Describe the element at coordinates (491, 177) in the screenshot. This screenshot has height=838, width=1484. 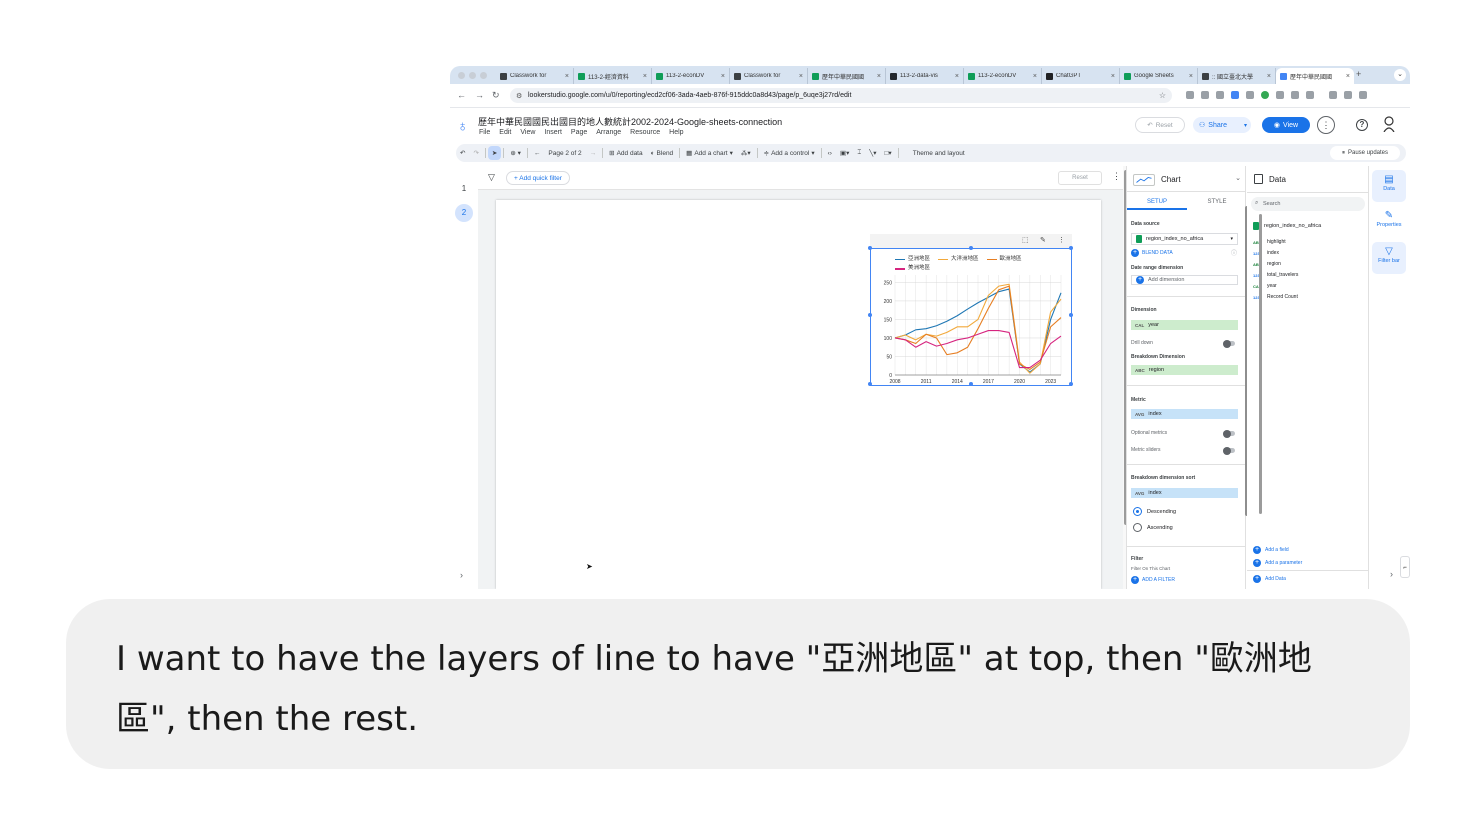
I see `filter-icon: ▽` at that location.